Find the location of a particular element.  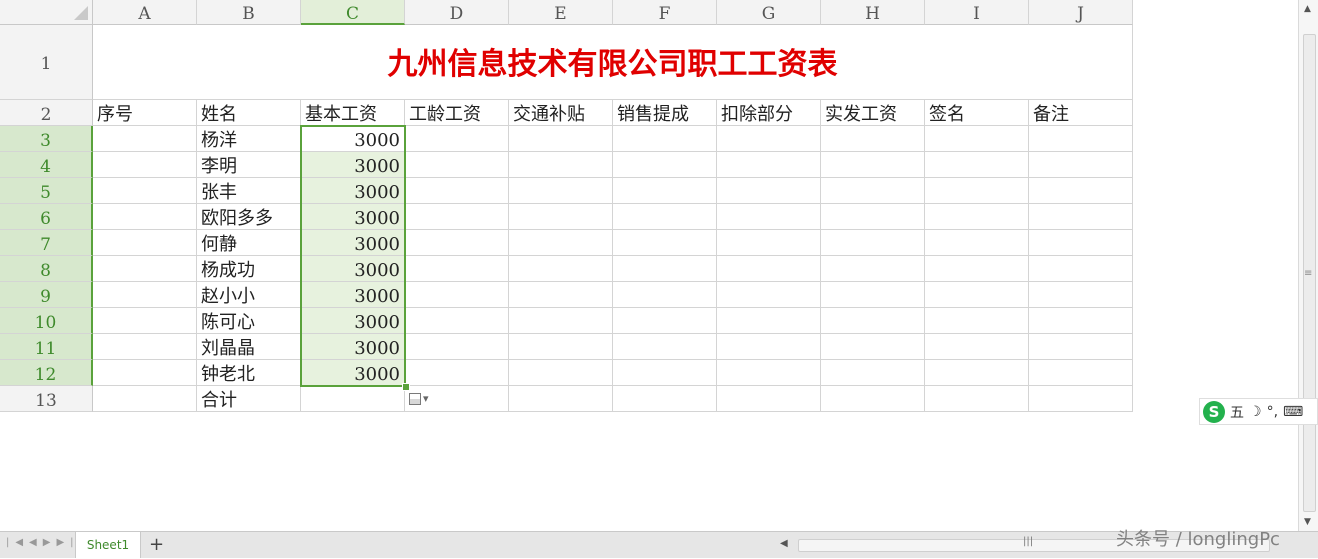

sheet-tab: Sheet1 is located at coordinates (108, 545).